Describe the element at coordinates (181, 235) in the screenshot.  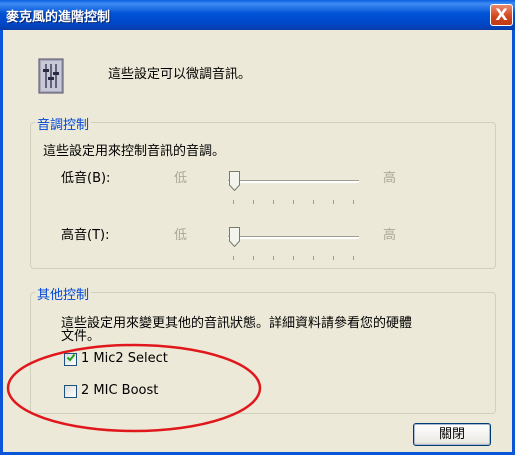
I see `treble-low-label: 低` at that location.